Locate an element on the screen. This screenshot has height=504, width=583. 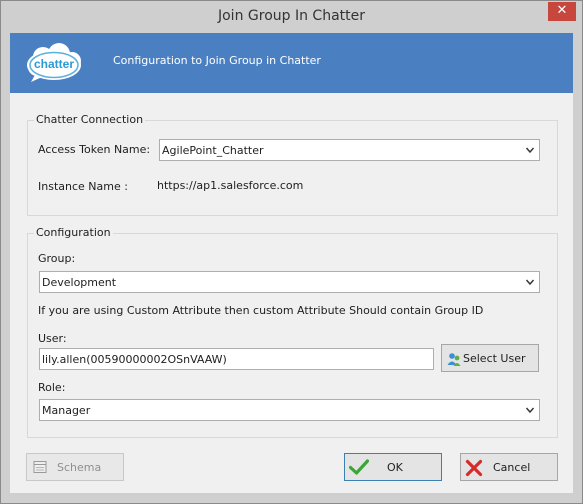
instance-name-value: https://ap1.salesforce.com is located at coordinates (230, 185).